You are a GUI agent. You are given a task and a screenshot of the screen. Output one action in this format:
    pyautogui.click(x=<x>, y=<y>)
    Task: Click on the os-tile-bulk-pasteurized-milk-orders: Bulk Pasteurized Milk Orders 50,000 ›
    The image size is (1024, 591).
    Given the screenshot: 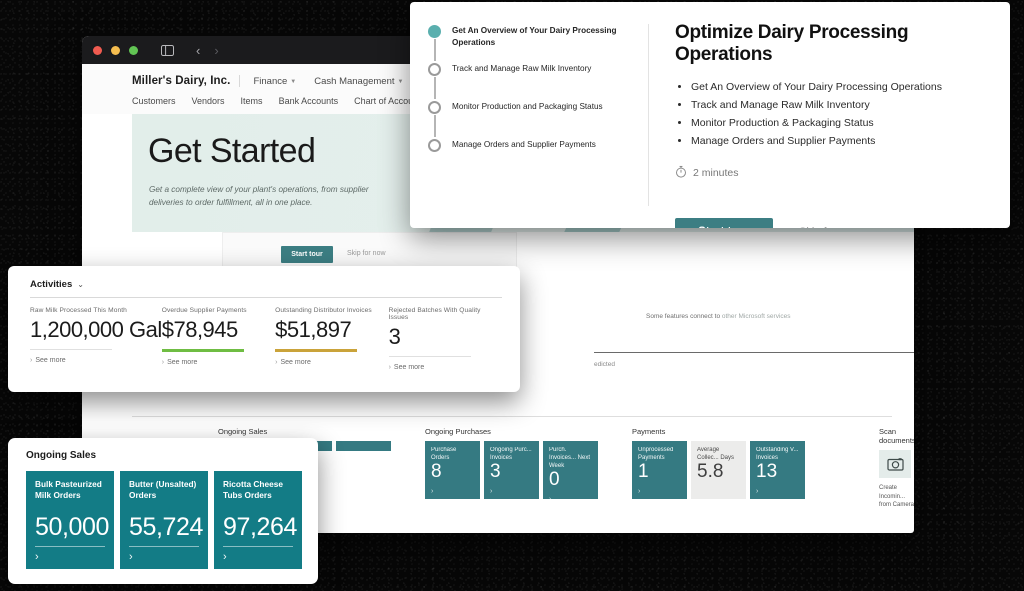 What is the action you would take?
    pyautogui.click(x=70, y=520)
    